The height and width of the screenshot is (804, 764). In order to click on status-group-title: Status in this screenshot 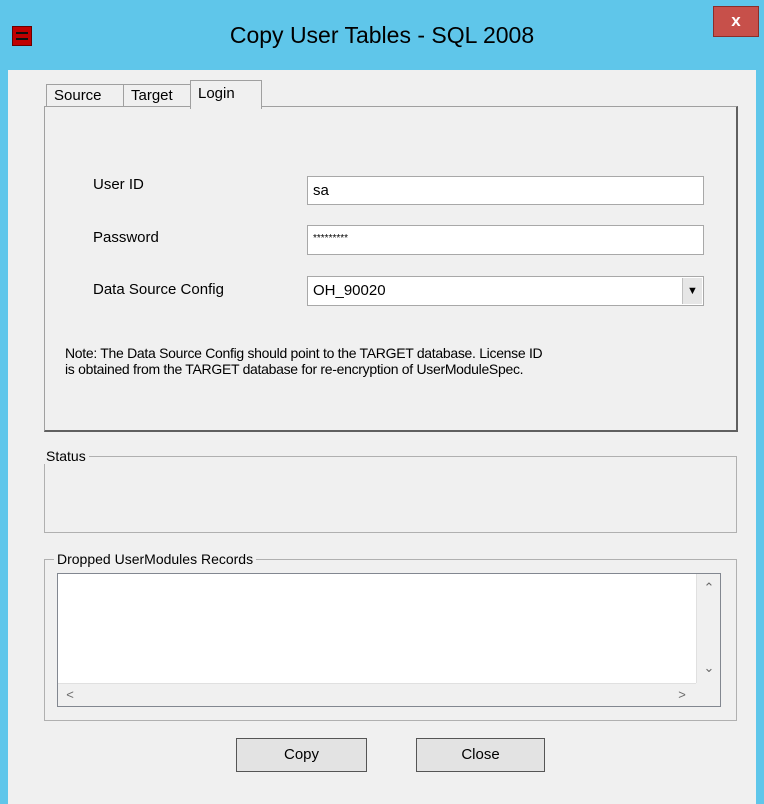, I will do `click(66, 456)`.